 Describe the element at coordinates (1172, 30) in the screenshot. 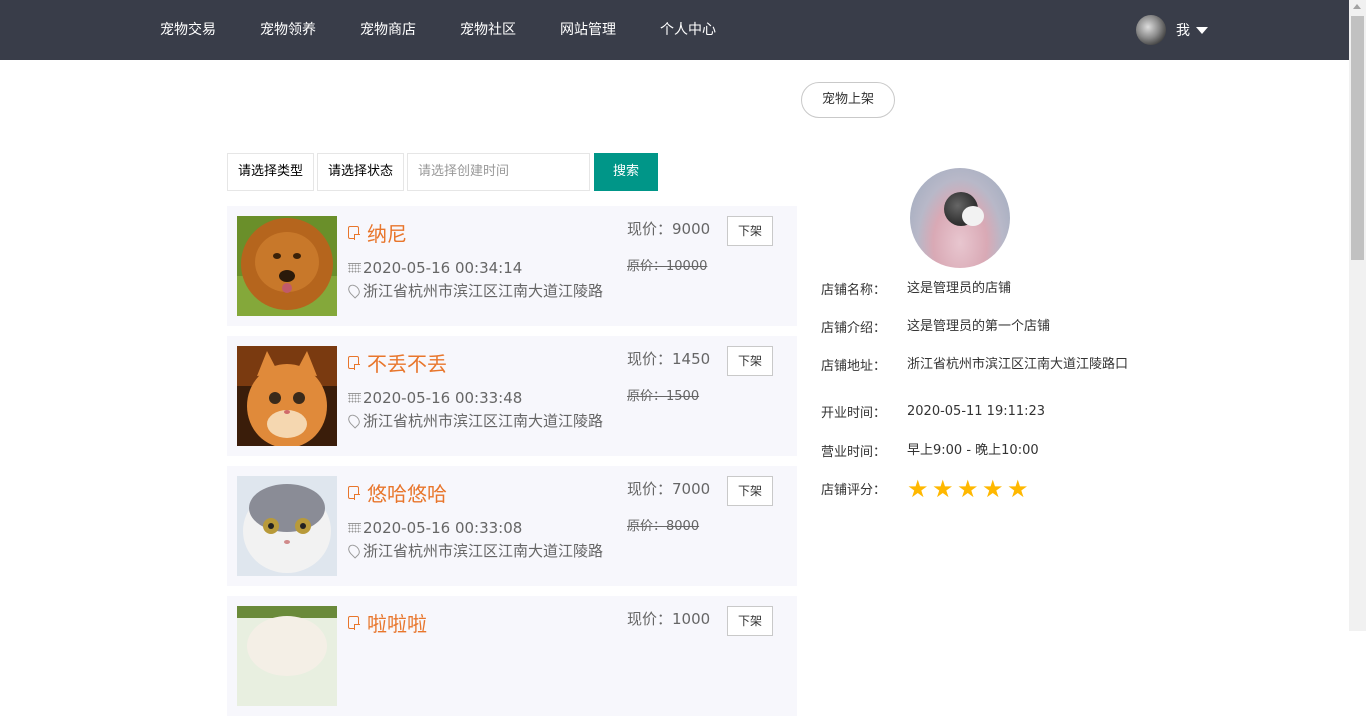

I see `user-menu: 我` at that location.